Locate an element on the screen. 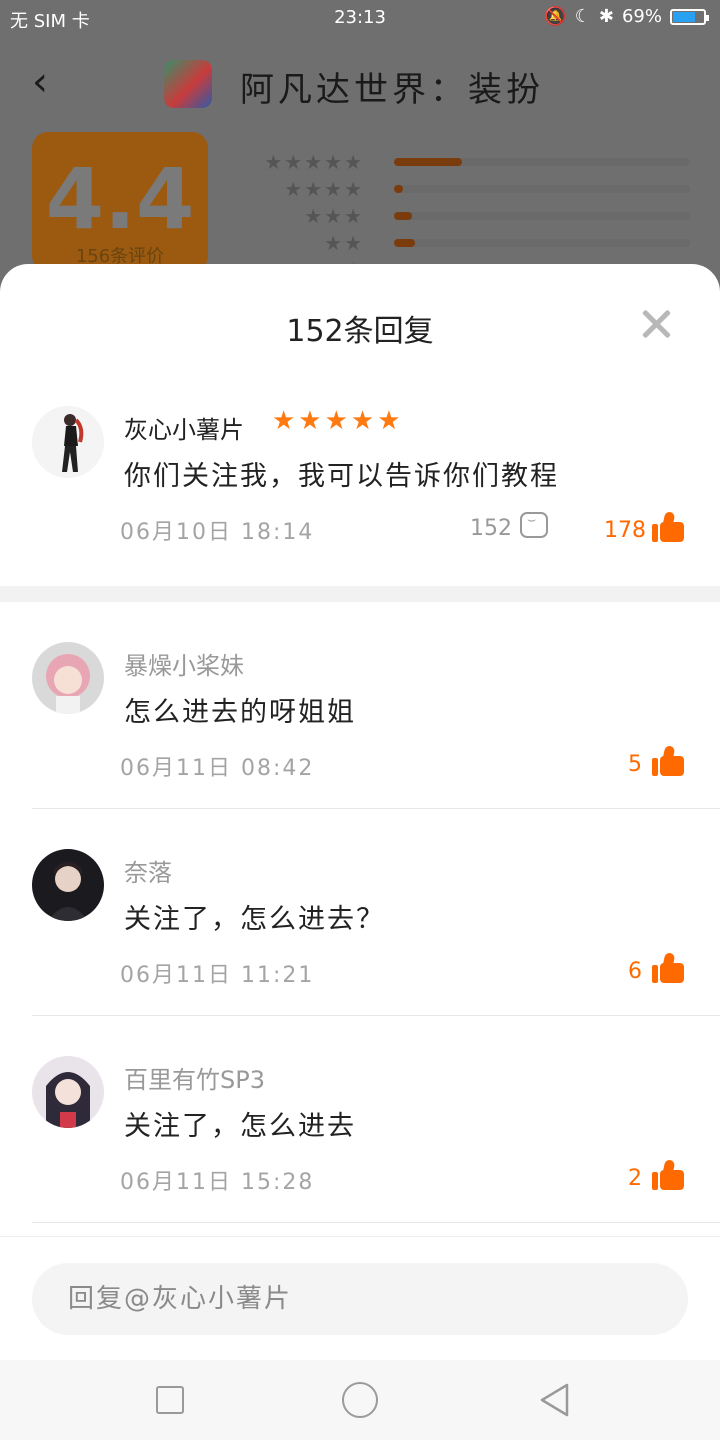  rating-row: ★★ is located at coordinates (460, 244).